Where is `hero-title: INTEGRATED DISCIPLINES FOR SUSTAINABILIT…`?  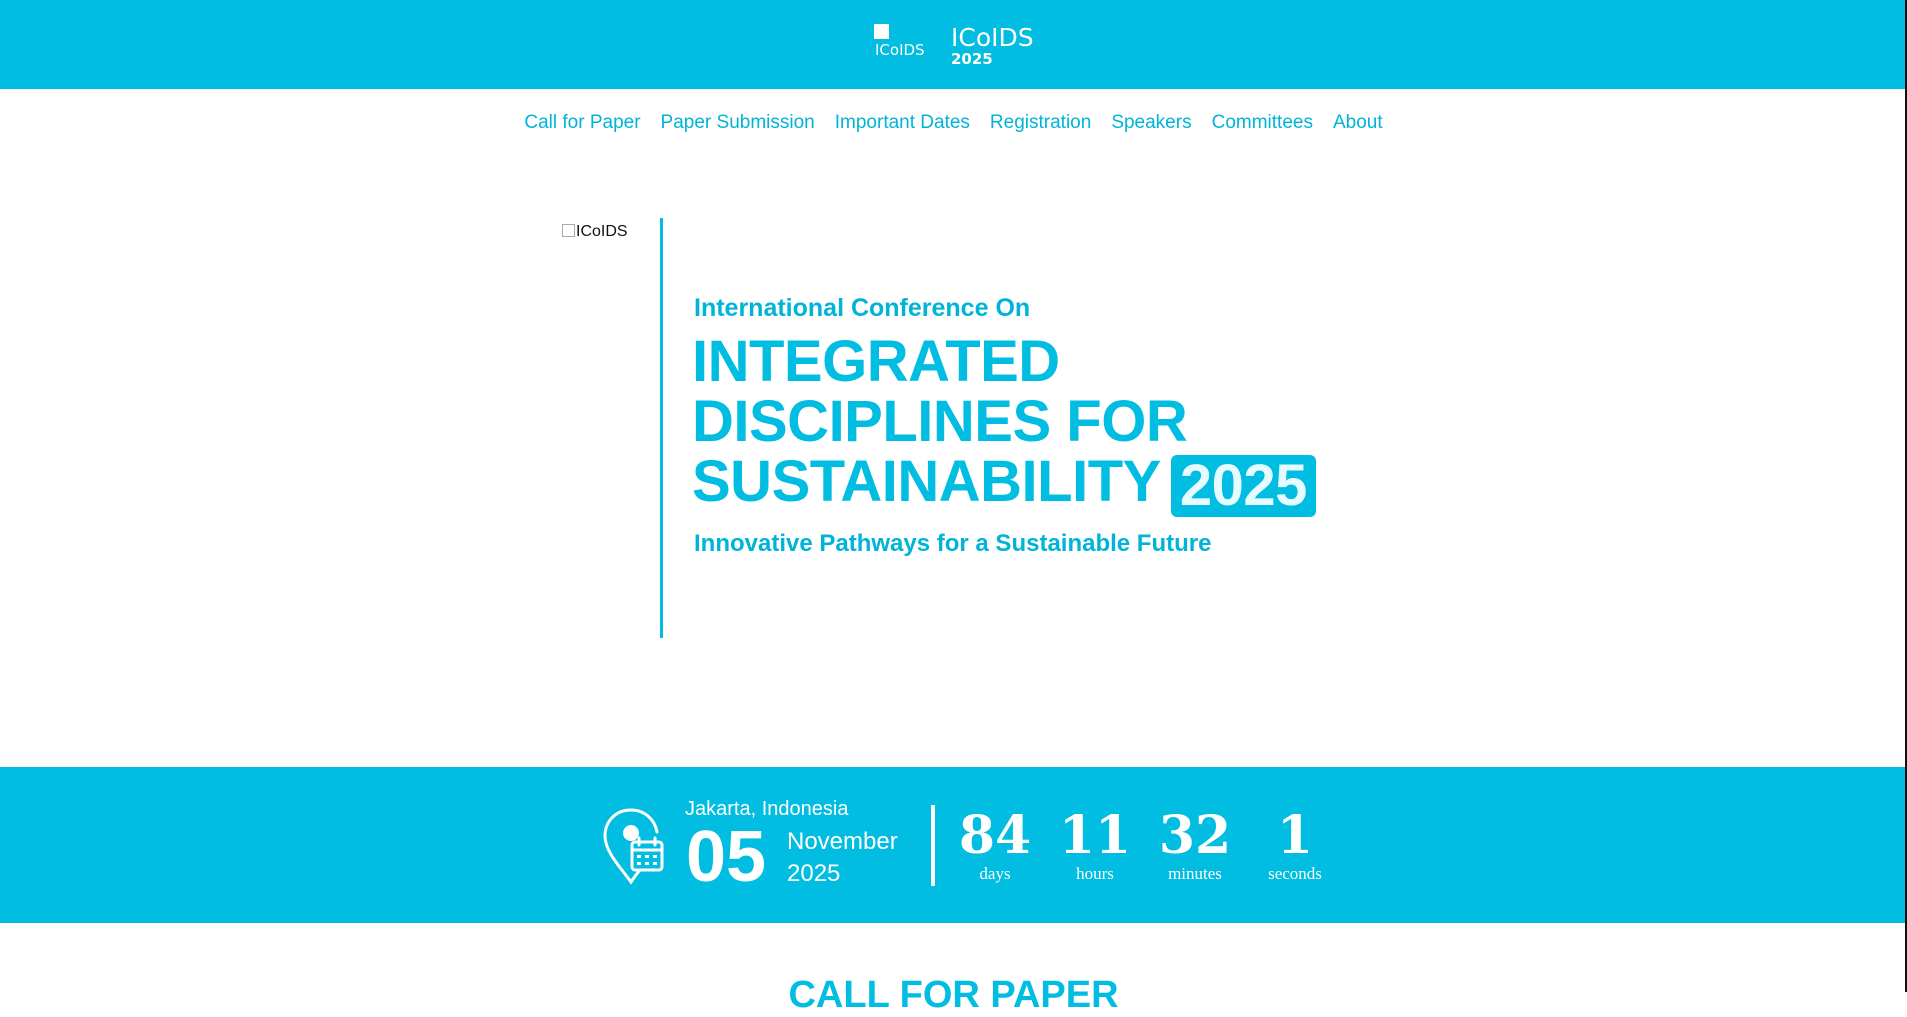 hero-title: INTEGRATED DISCIPLINES FOR SUSTAINABILIT… is located at coordinates (1004, 424).